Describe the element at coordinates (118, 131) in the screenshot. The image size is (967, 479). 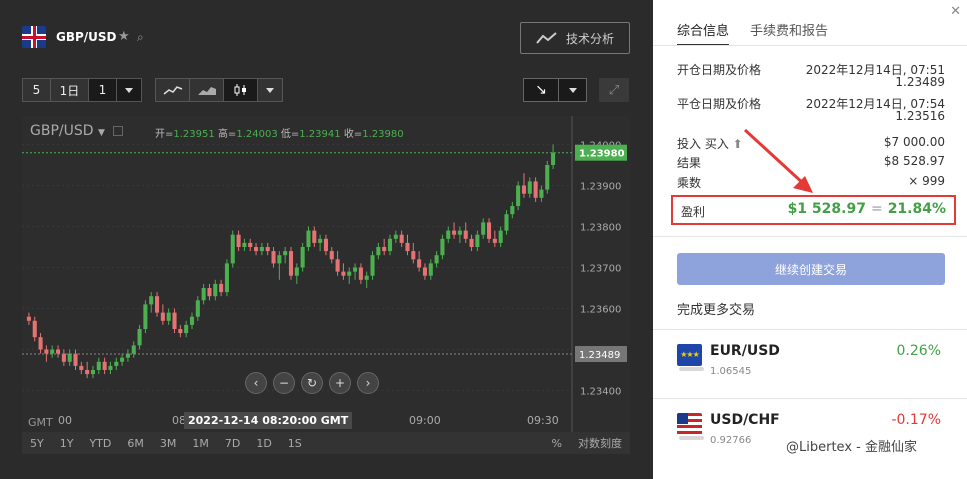
I see `settings-icon` at that location.